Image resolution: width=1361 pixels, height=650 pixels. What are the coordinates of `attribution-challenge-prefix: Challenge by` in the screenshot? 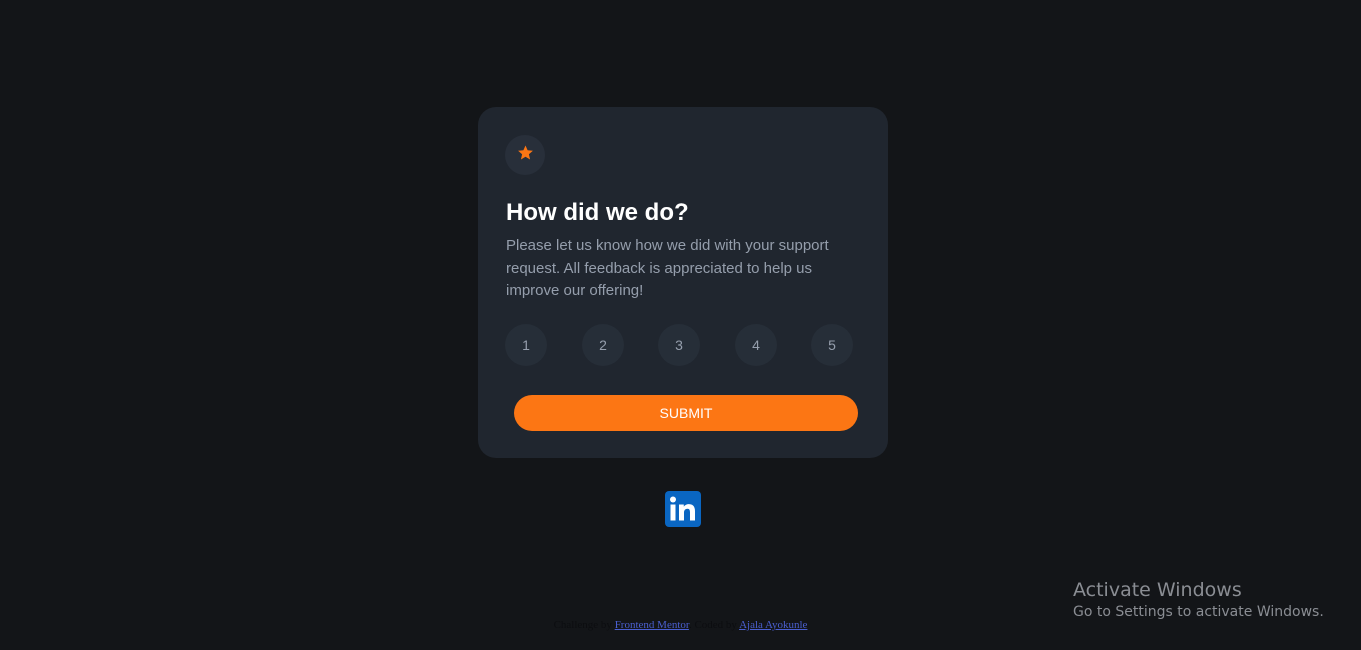 It's located at (582, 625).